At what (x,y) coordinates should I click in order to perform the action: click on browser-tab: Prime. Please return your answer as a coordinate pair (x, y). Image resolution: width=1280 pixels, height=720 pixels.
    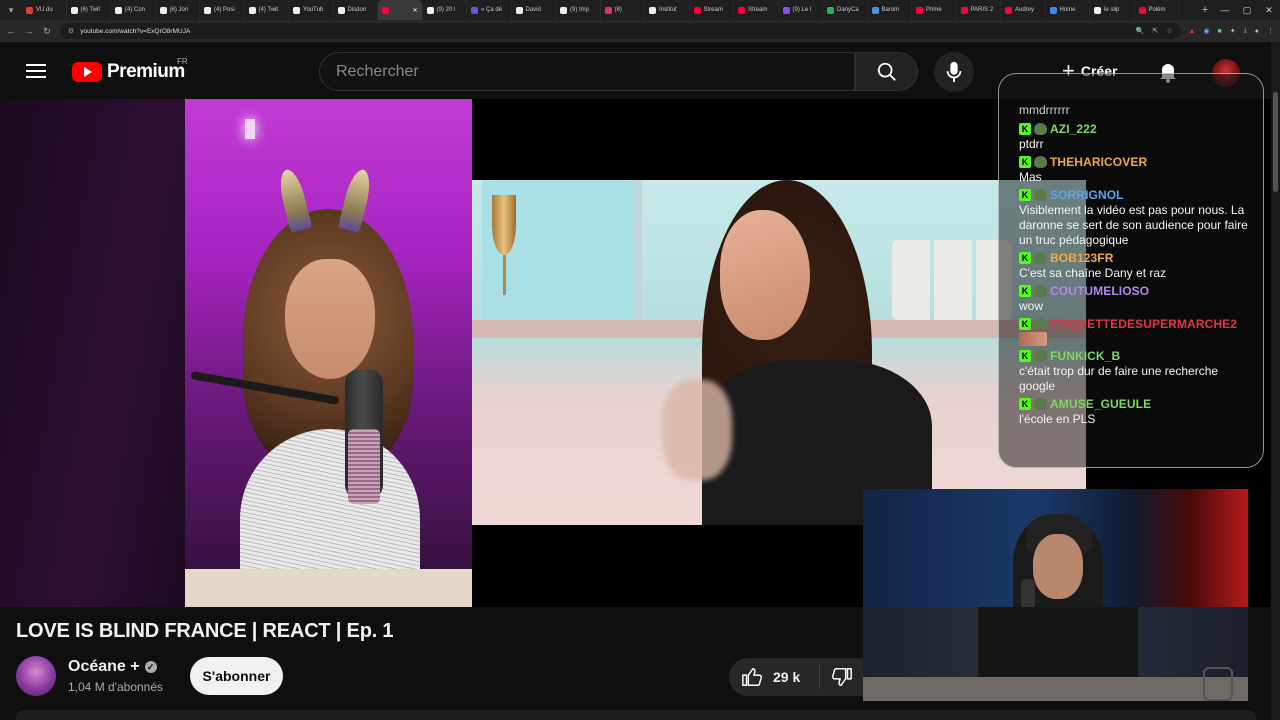
    Looking at the image, I should click on (934, 10).